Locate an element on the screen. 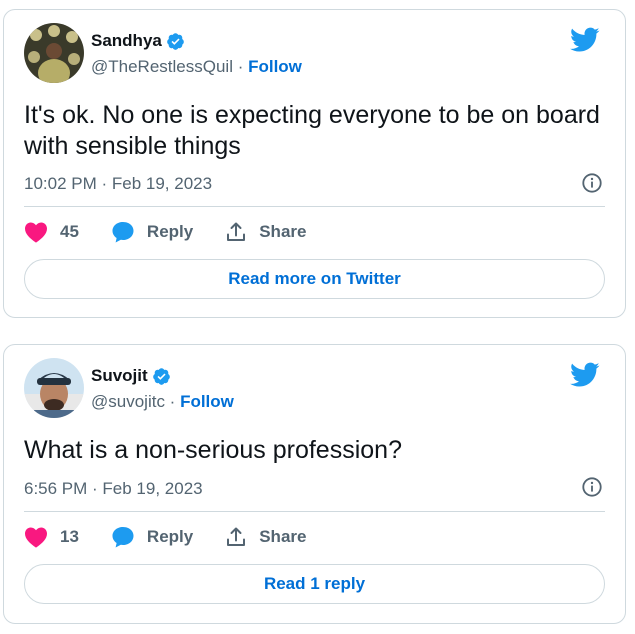 The image size is (635, 634). author-handle: @TheRestlessQuil is located at coordinates (162, 66).